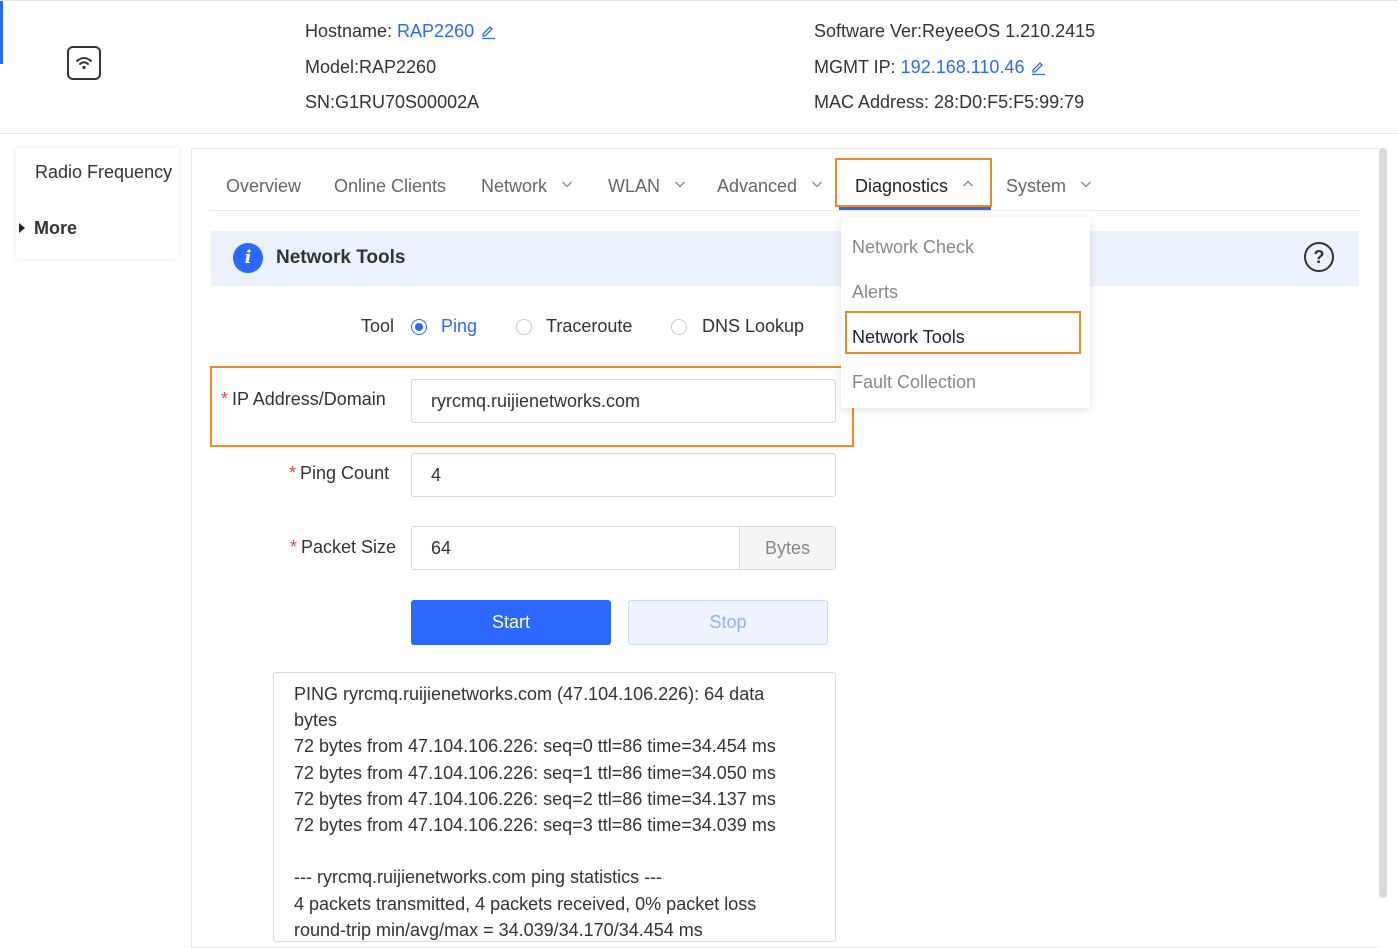 This screenshot has height=948, width=1398. What do you see at coordinates (963, 67) in the screenshot?
I see `mgmt-ip-link: 192.168.110.46` at bounding box center [963, 67].